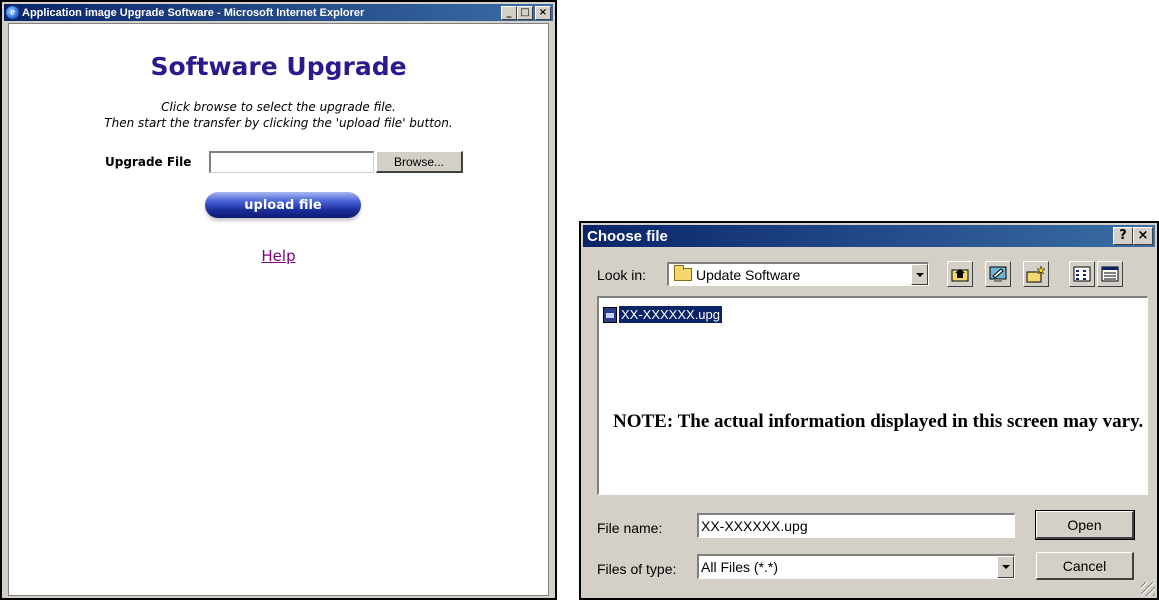 The width and height of the screenshot is (1159, 600). What do you see at coordinates (670, 314) in the screenshot?
I see `file-name: XX-XXXXXX.upg` at bounding box center [670, 314].